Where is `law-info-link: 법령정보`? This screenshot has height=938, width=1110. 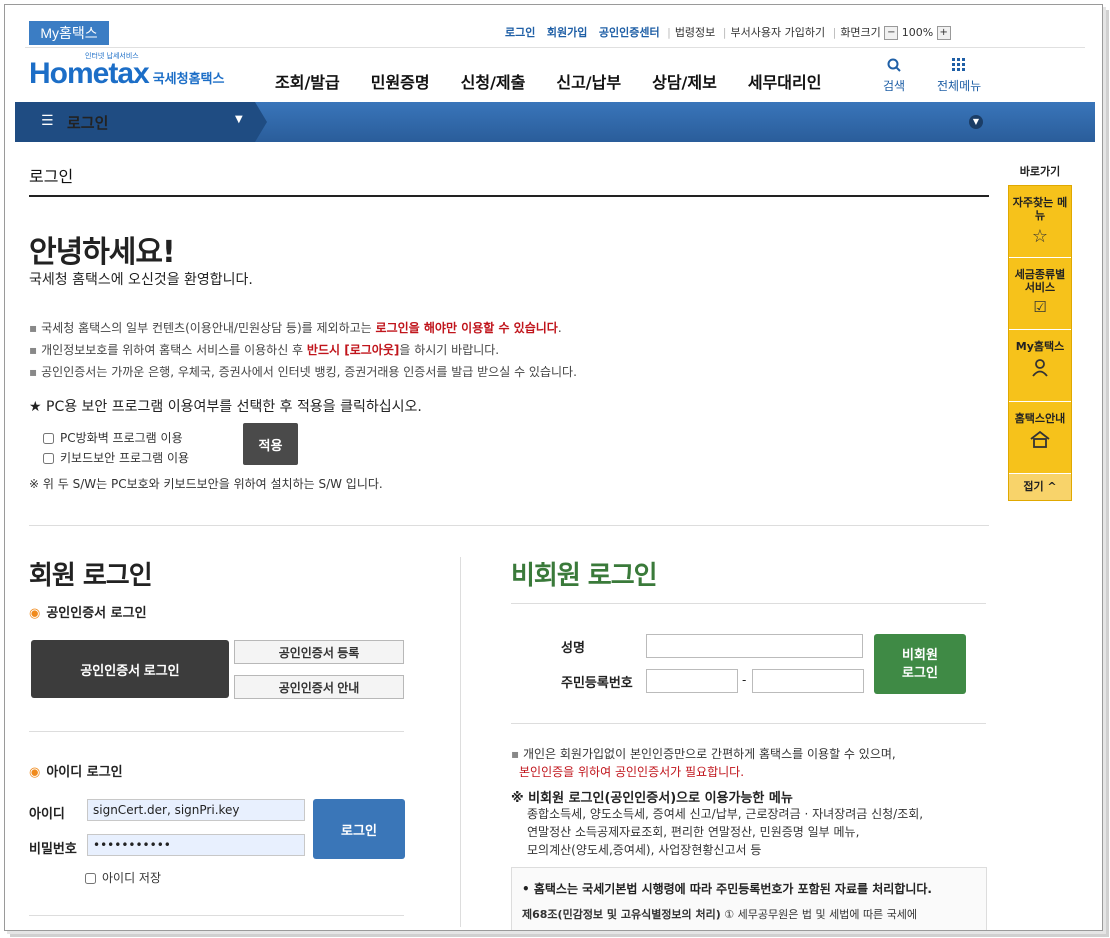 law-info-link: 법령정보 is located at coordinates (695, 32).